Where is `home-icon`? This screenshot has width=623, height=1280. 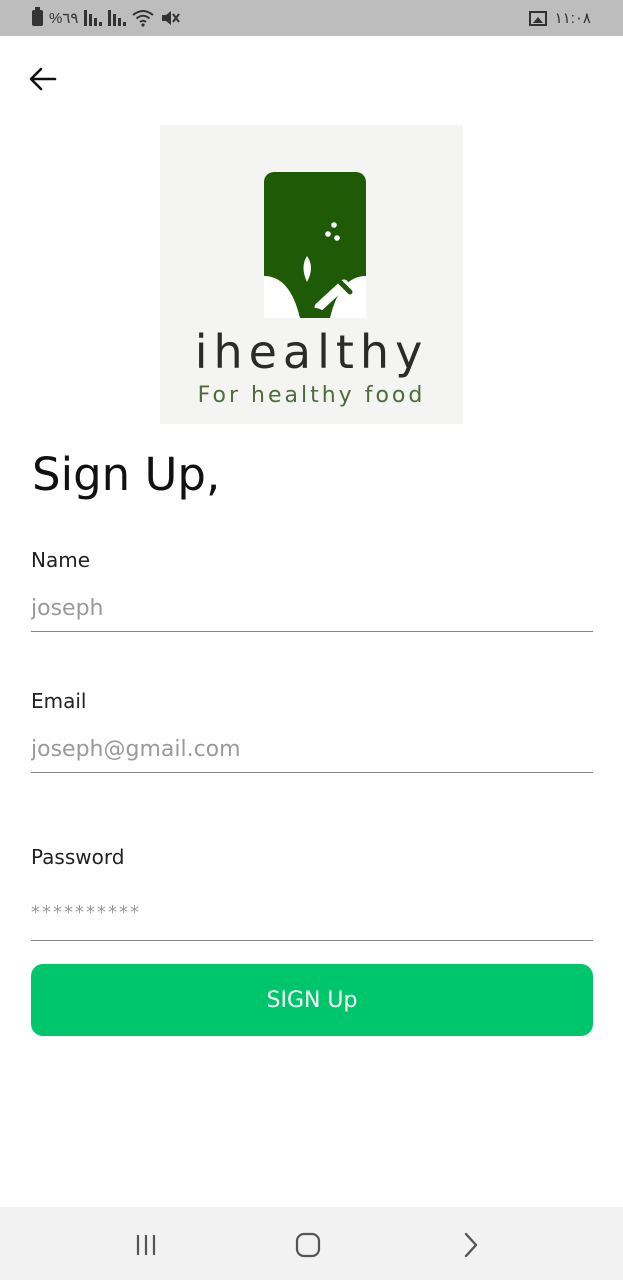
home-icon is located at coordinates (308, 1245).